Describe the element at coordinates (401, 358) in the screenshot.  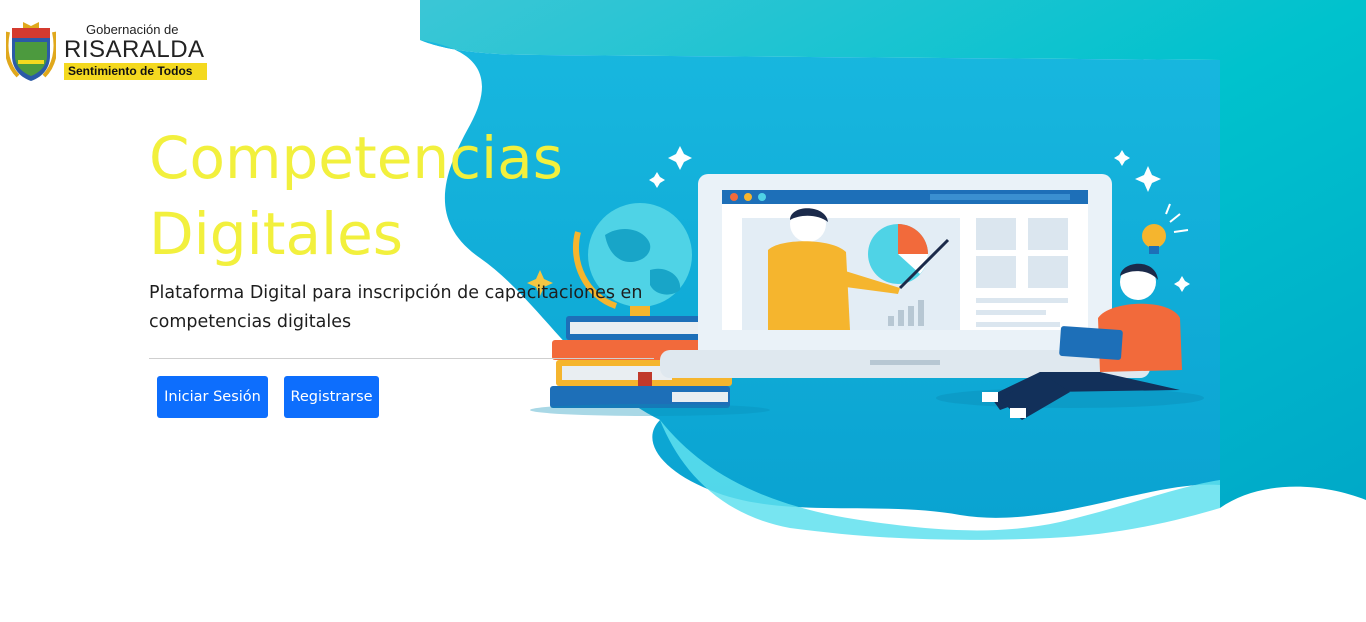
I see `divider` at that location.